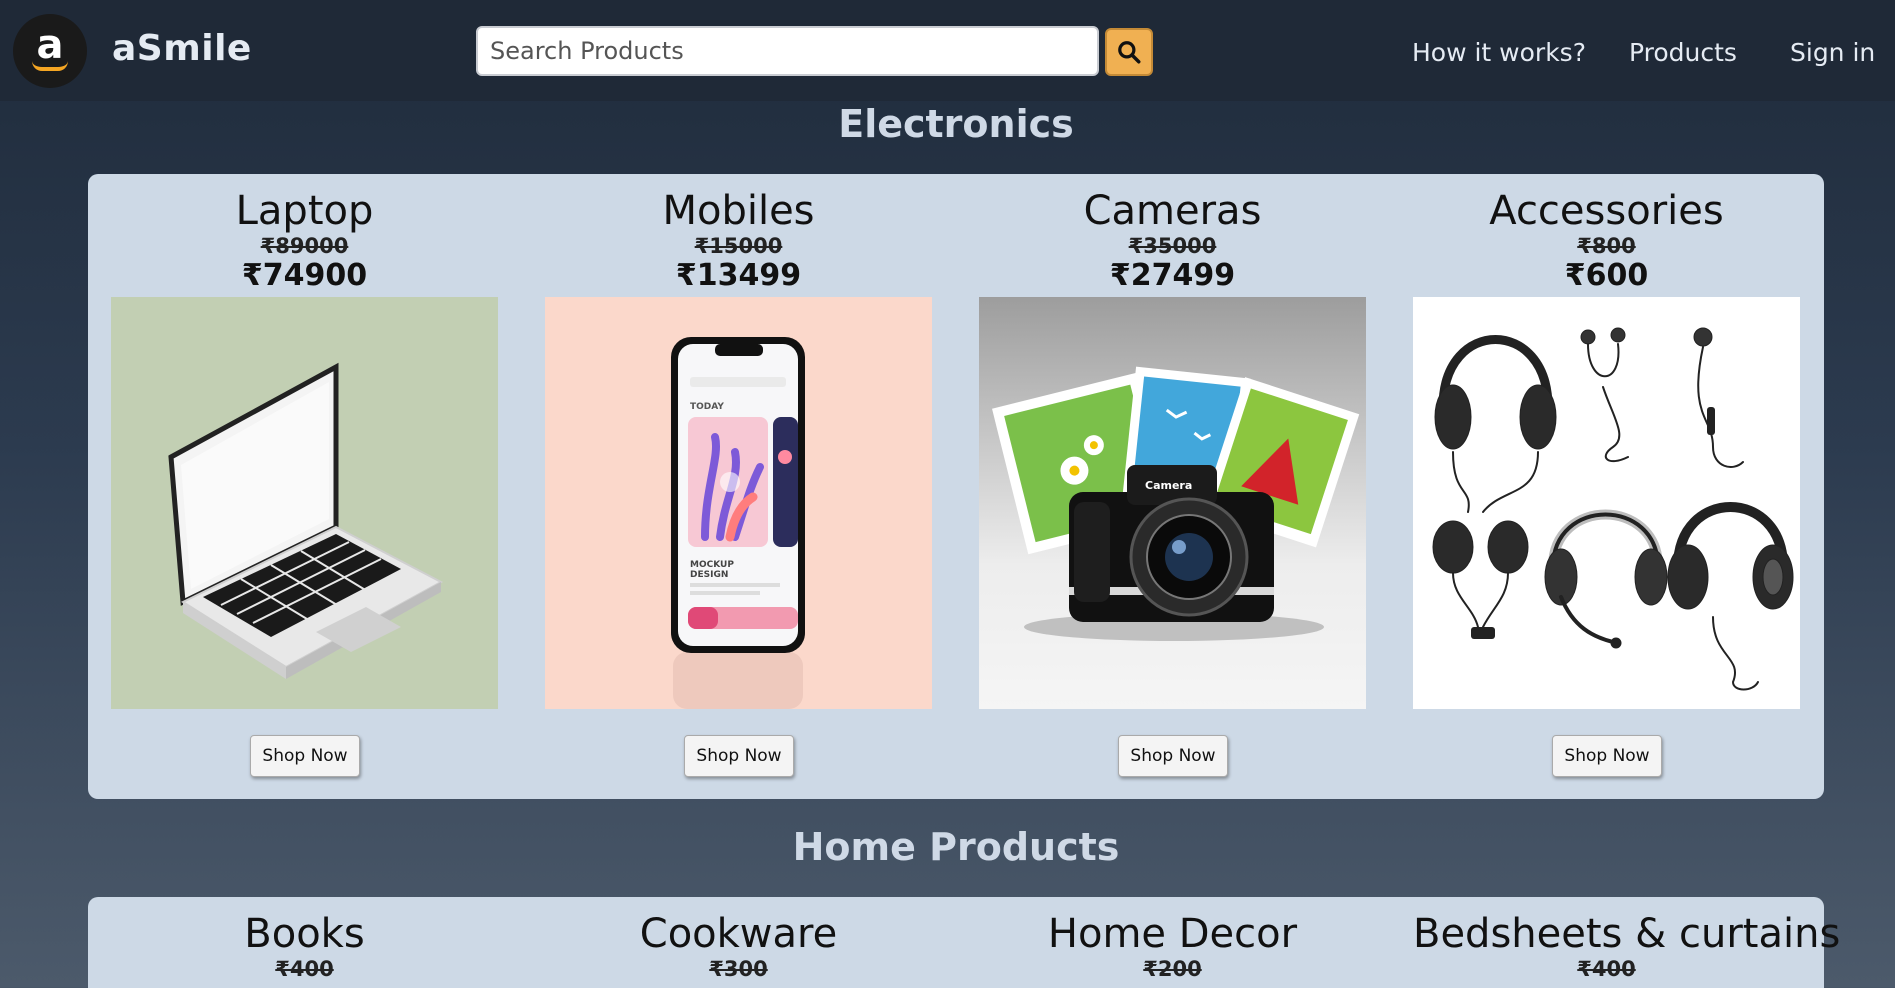 This screenshot has width=1895, height=988. What do you see at coordinates (738, 246) in the screenshot?
I see `product-old-price: ₹15000` at bounding box center [738, 246].